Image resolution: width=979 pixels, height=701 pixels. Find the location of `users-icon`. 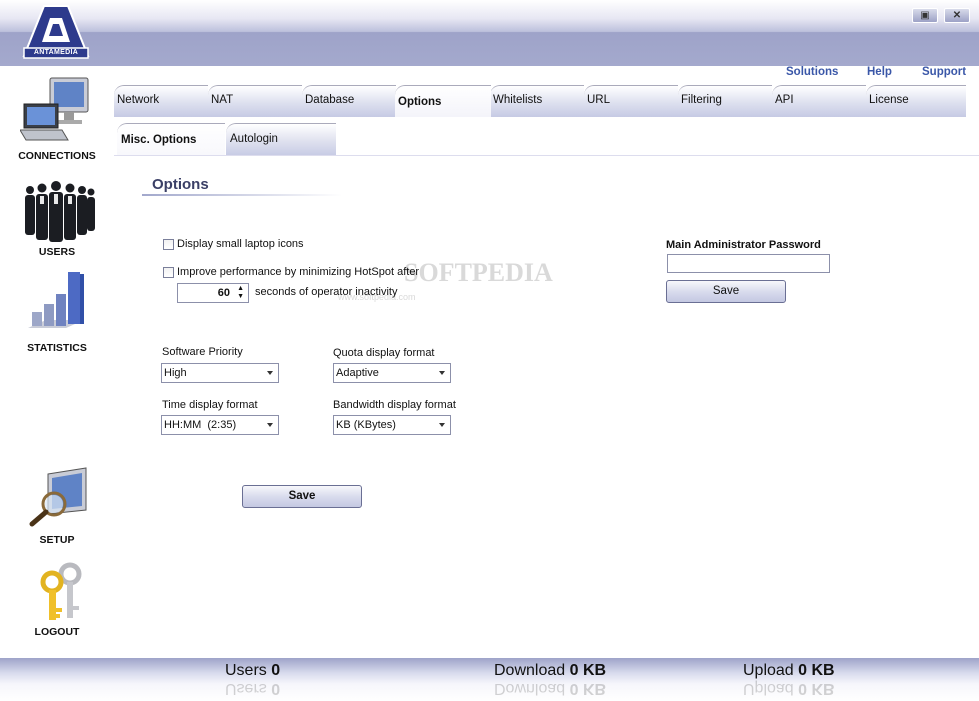

users-icon is located at coordinates (60, 211).